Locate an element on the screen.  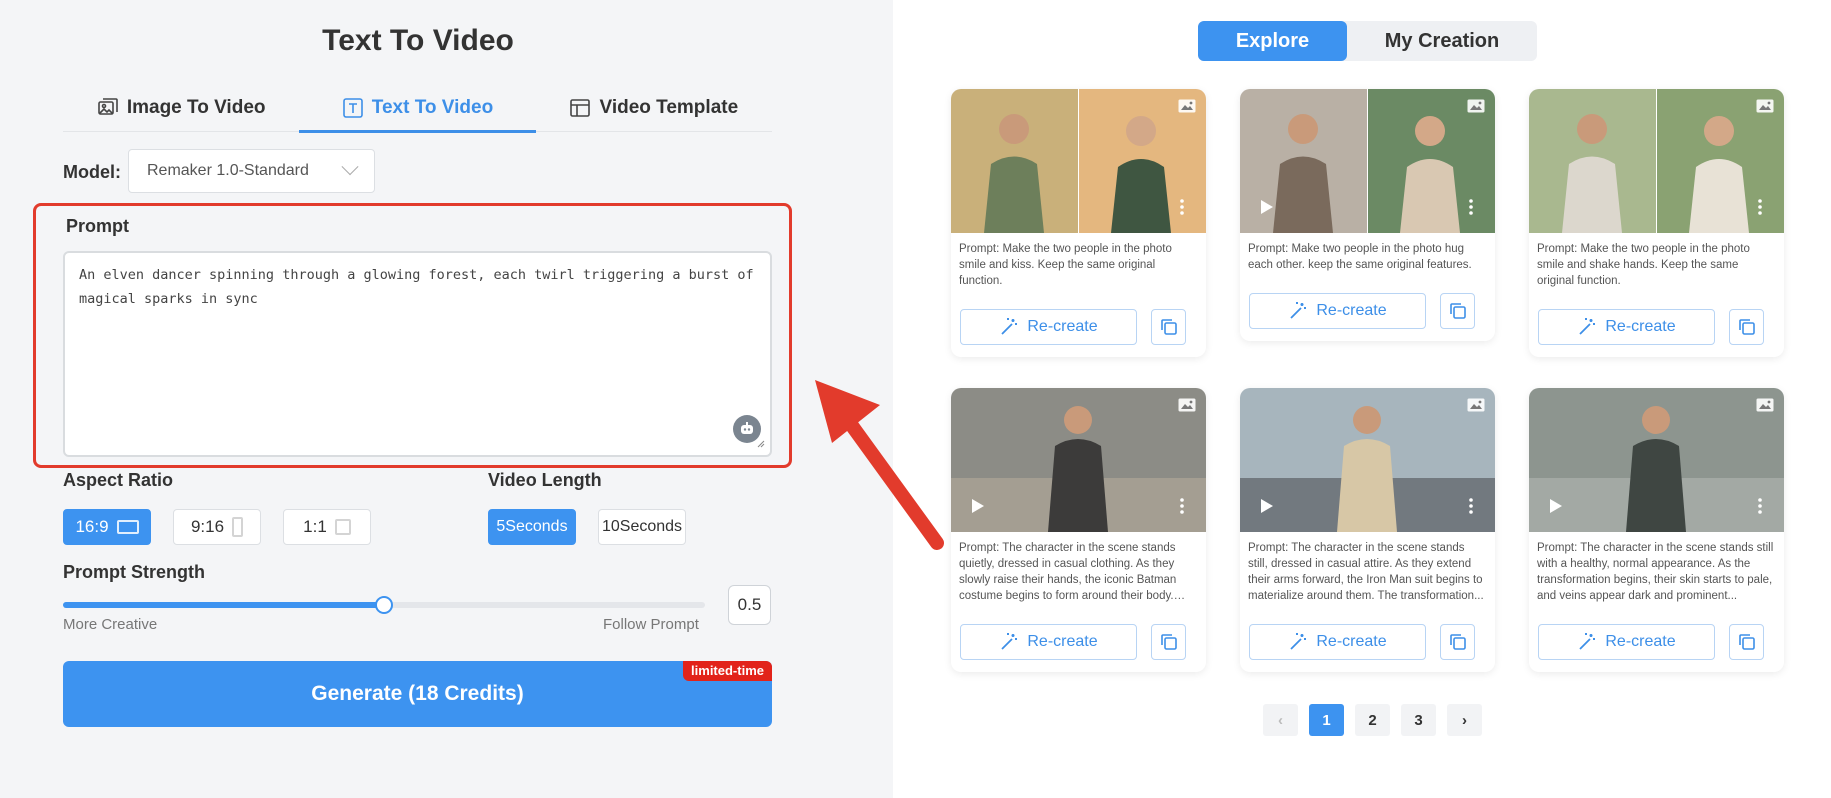
image-to-video-icon is located at coordinates (108, 106).